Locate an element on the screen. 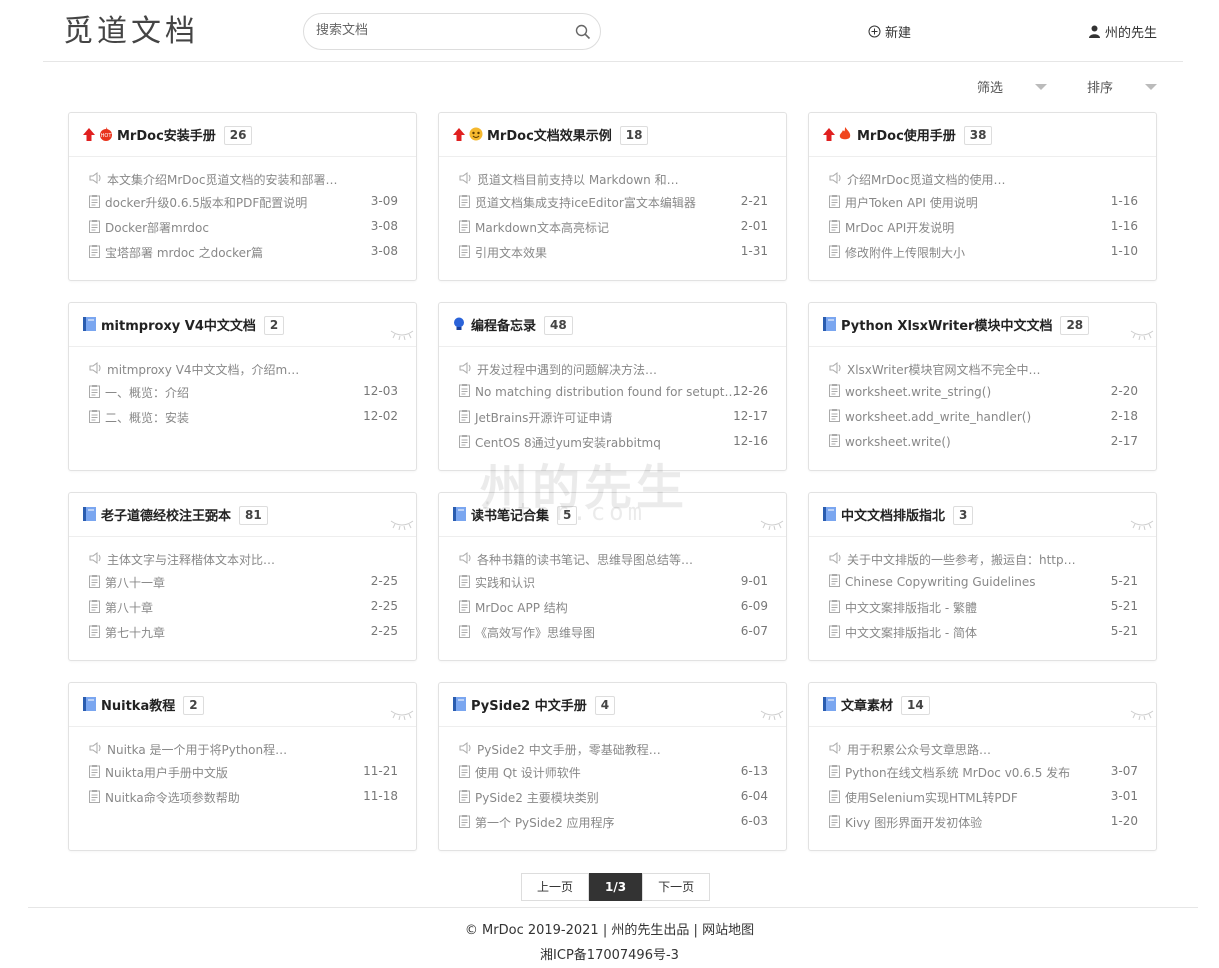 The image size is (1219, 968). doc-row: Markdown文本高亮标记 2-01 is located at coordinates (613, 227).